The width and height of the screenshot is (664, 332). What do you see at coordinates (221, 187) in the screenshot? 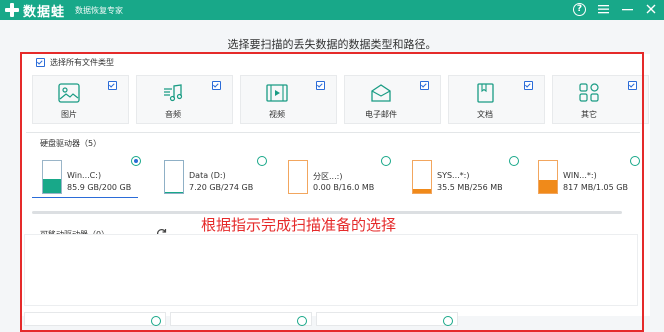
I see `drive-size: 7.20 GB/274 GB` at bounding box center [221, 187].